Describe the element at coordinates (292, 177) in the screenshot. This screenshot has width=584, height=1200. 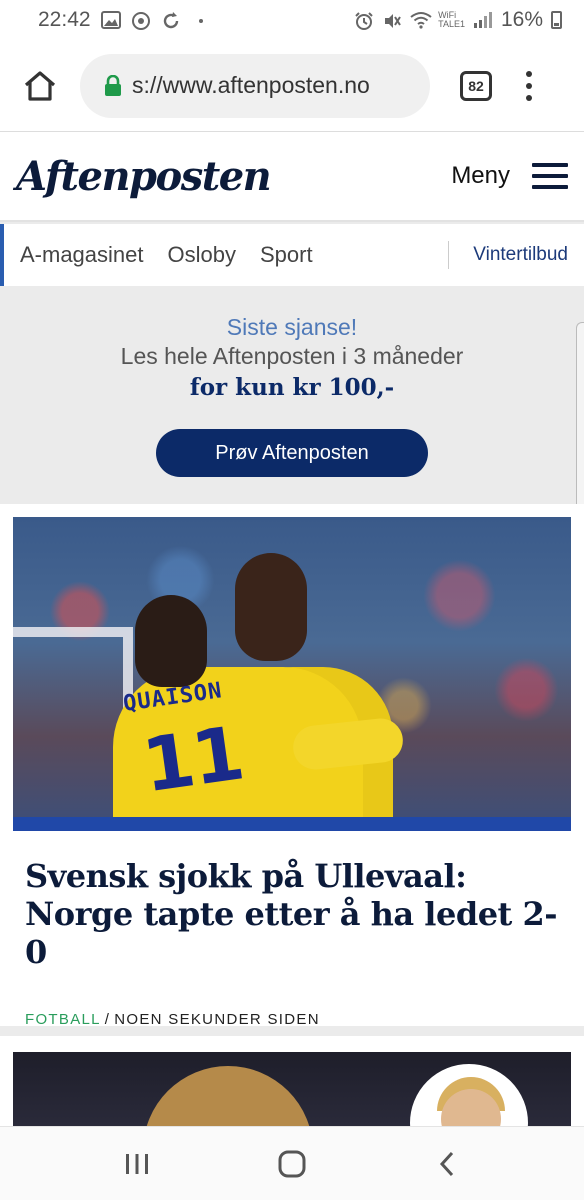
I see `site-header: Aftenposten Meny` at that location.